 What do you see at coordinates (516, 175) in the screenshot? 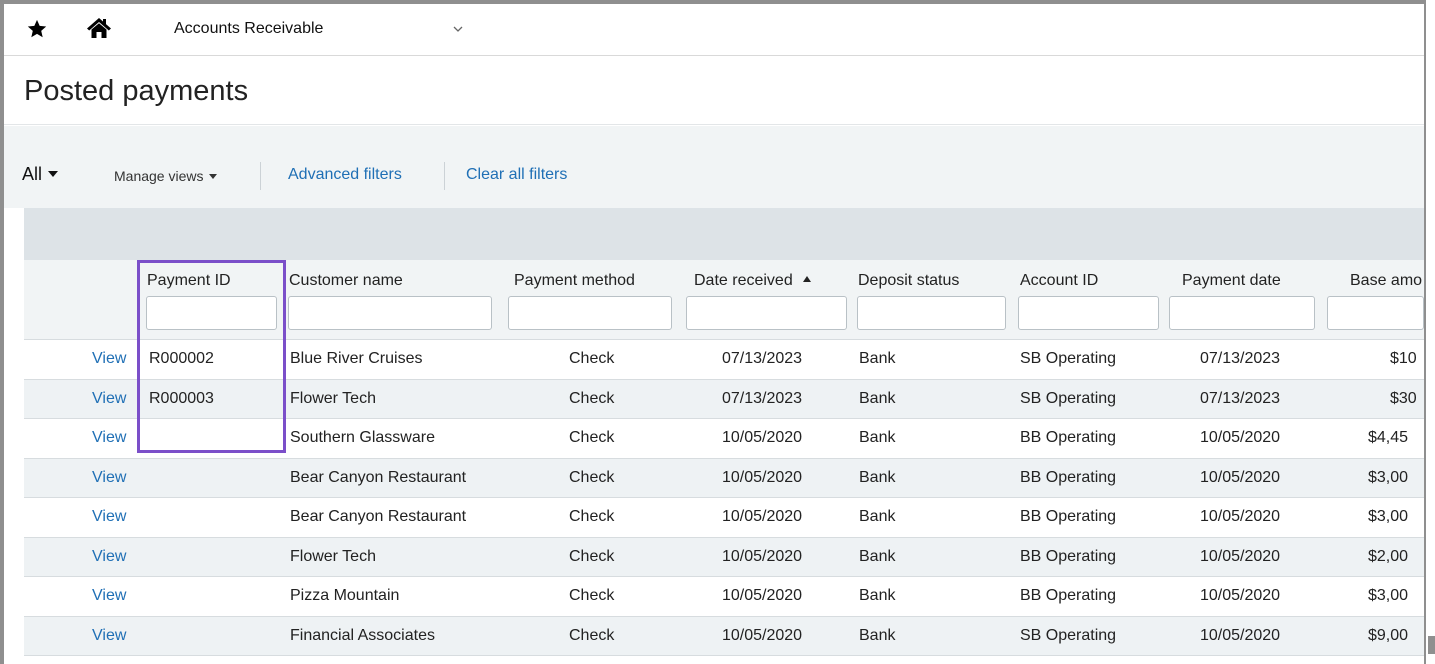
I see `clear-all-filters-link: Clear all filters` at bounding box center [516, 175].